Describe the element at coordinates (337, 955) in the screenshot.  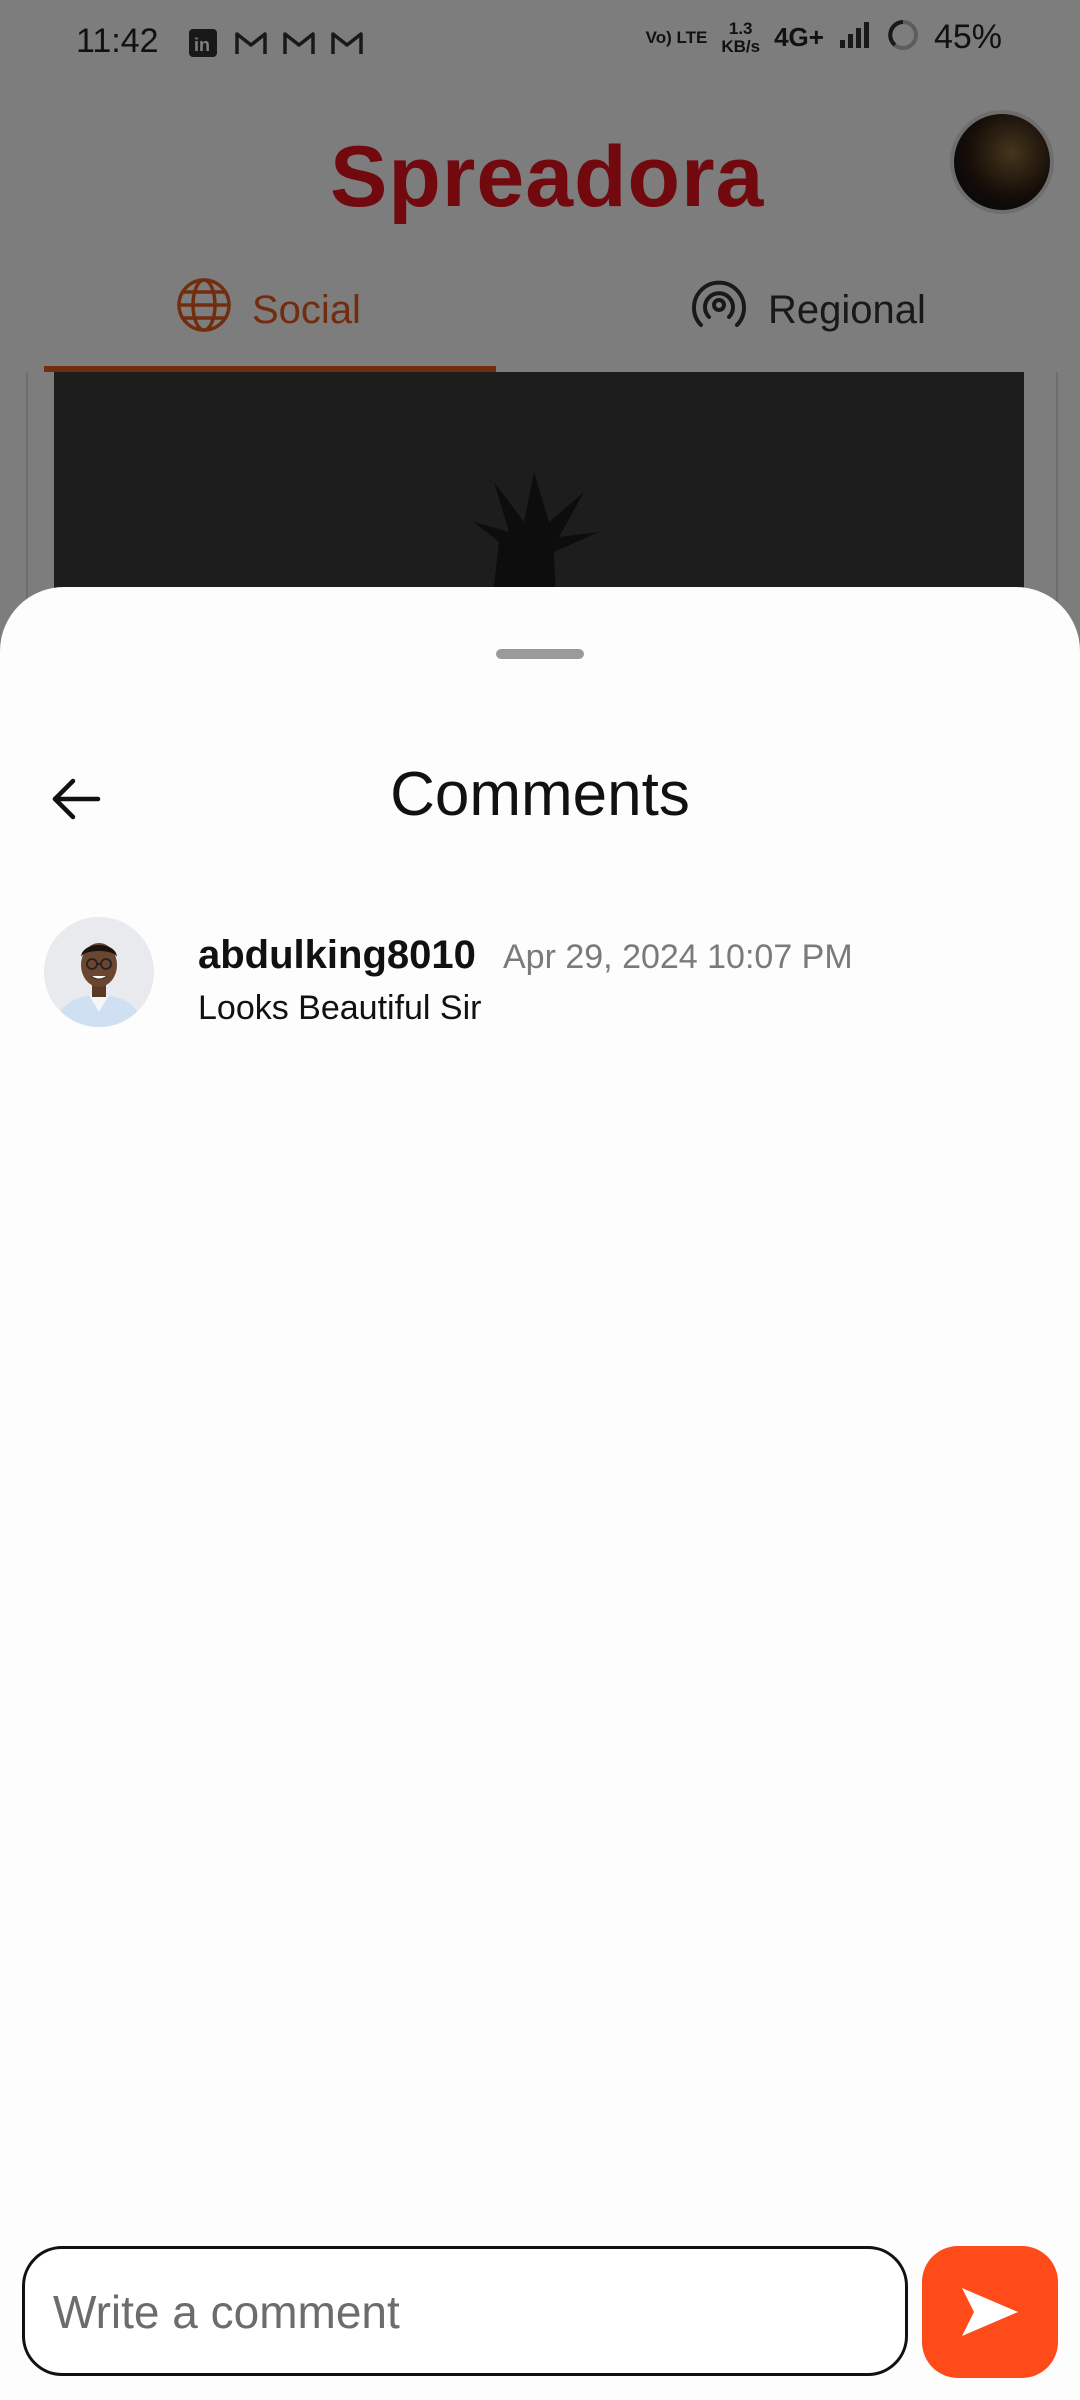
I see `comment-username: abdulking8010` at that location.